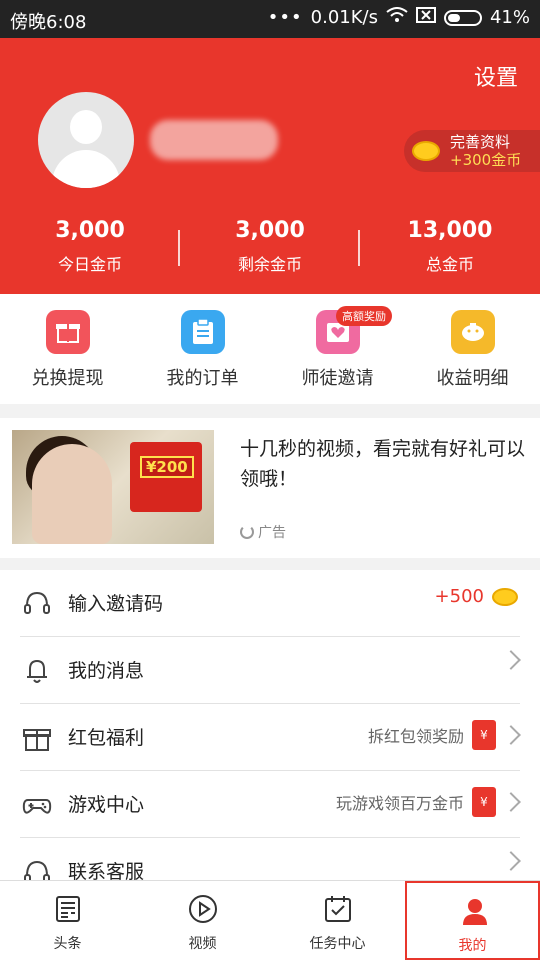 Image resolution: width=540 pixels, height=960 pixels. Describe the element at coordinates (202, 378) in the screenshot. I see `action-label: 我的订单` at that location.